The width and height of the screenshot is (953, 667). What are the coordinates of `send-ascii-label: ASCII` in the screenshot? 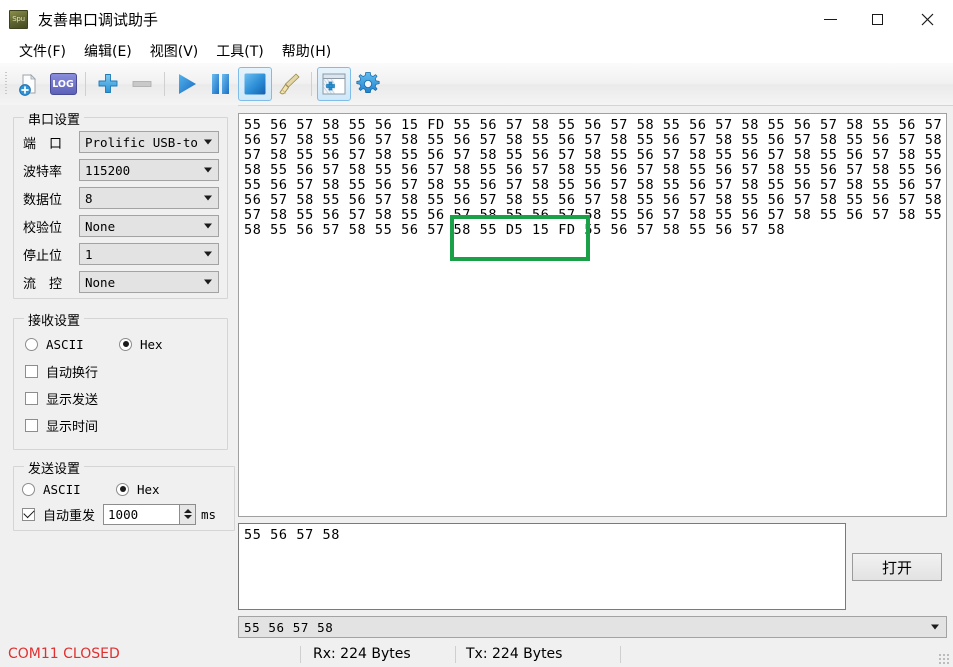 It's located at (62, 489).